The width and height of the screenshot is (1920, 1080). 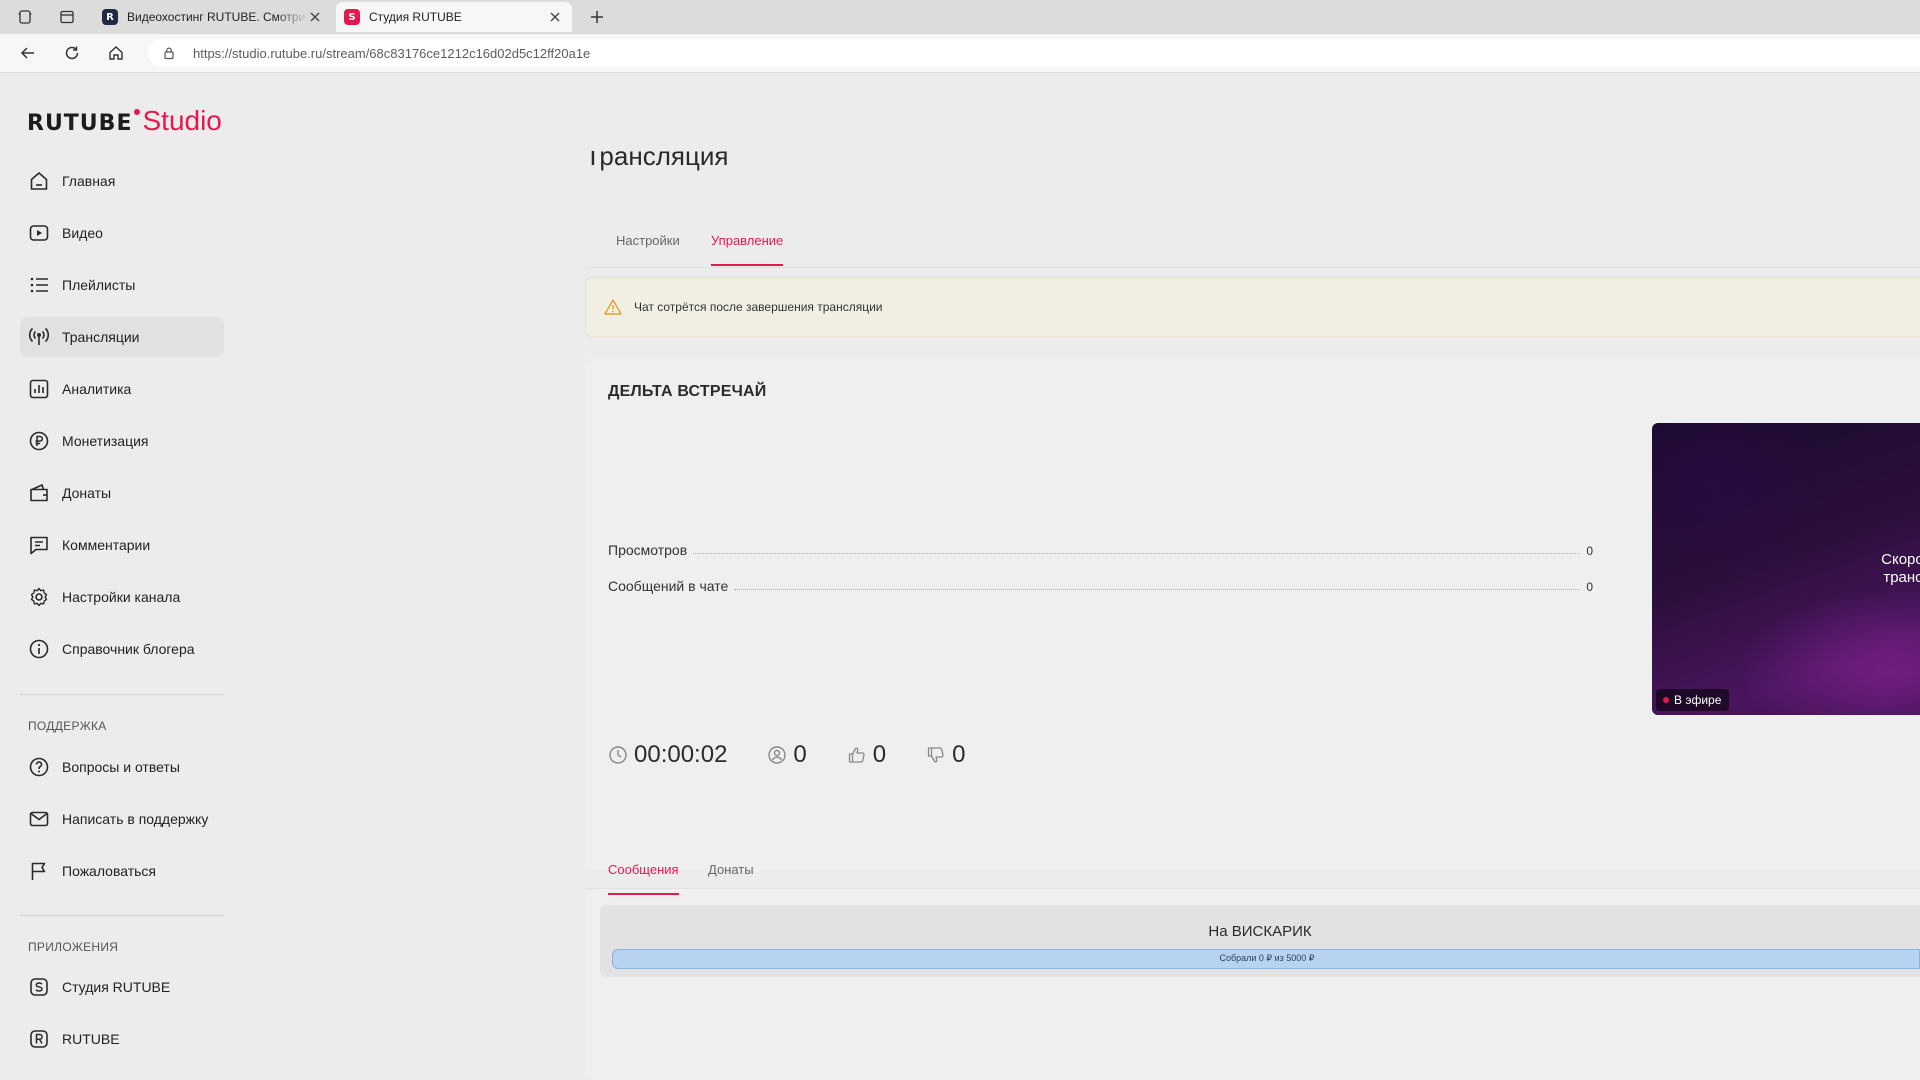 What do you see at coordinates (135, 819) in the screenshot?
I see `sidebar-item-label: Написать в поддержку` at bounding box center [135, 819].